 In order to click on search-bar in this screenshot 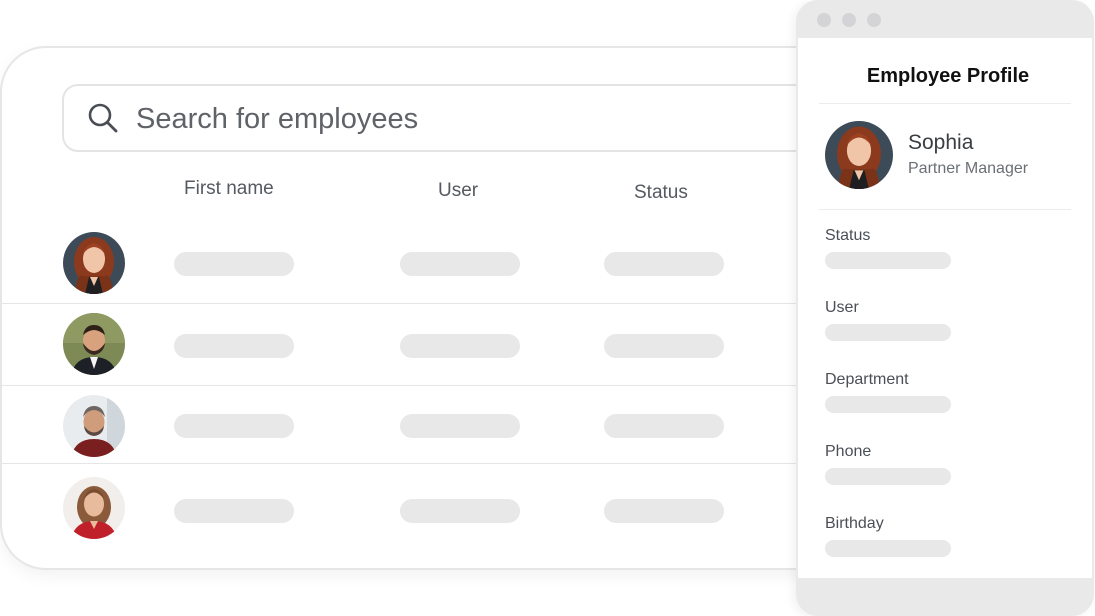, I will do `click(492, 118)`.